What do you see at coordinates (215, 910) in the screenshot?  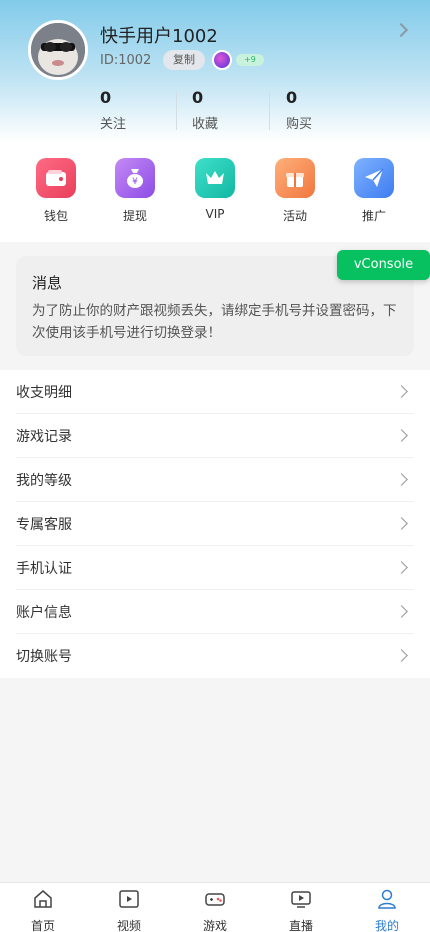 I see `tab-game: 游戏` at bounding box center [215, 910].